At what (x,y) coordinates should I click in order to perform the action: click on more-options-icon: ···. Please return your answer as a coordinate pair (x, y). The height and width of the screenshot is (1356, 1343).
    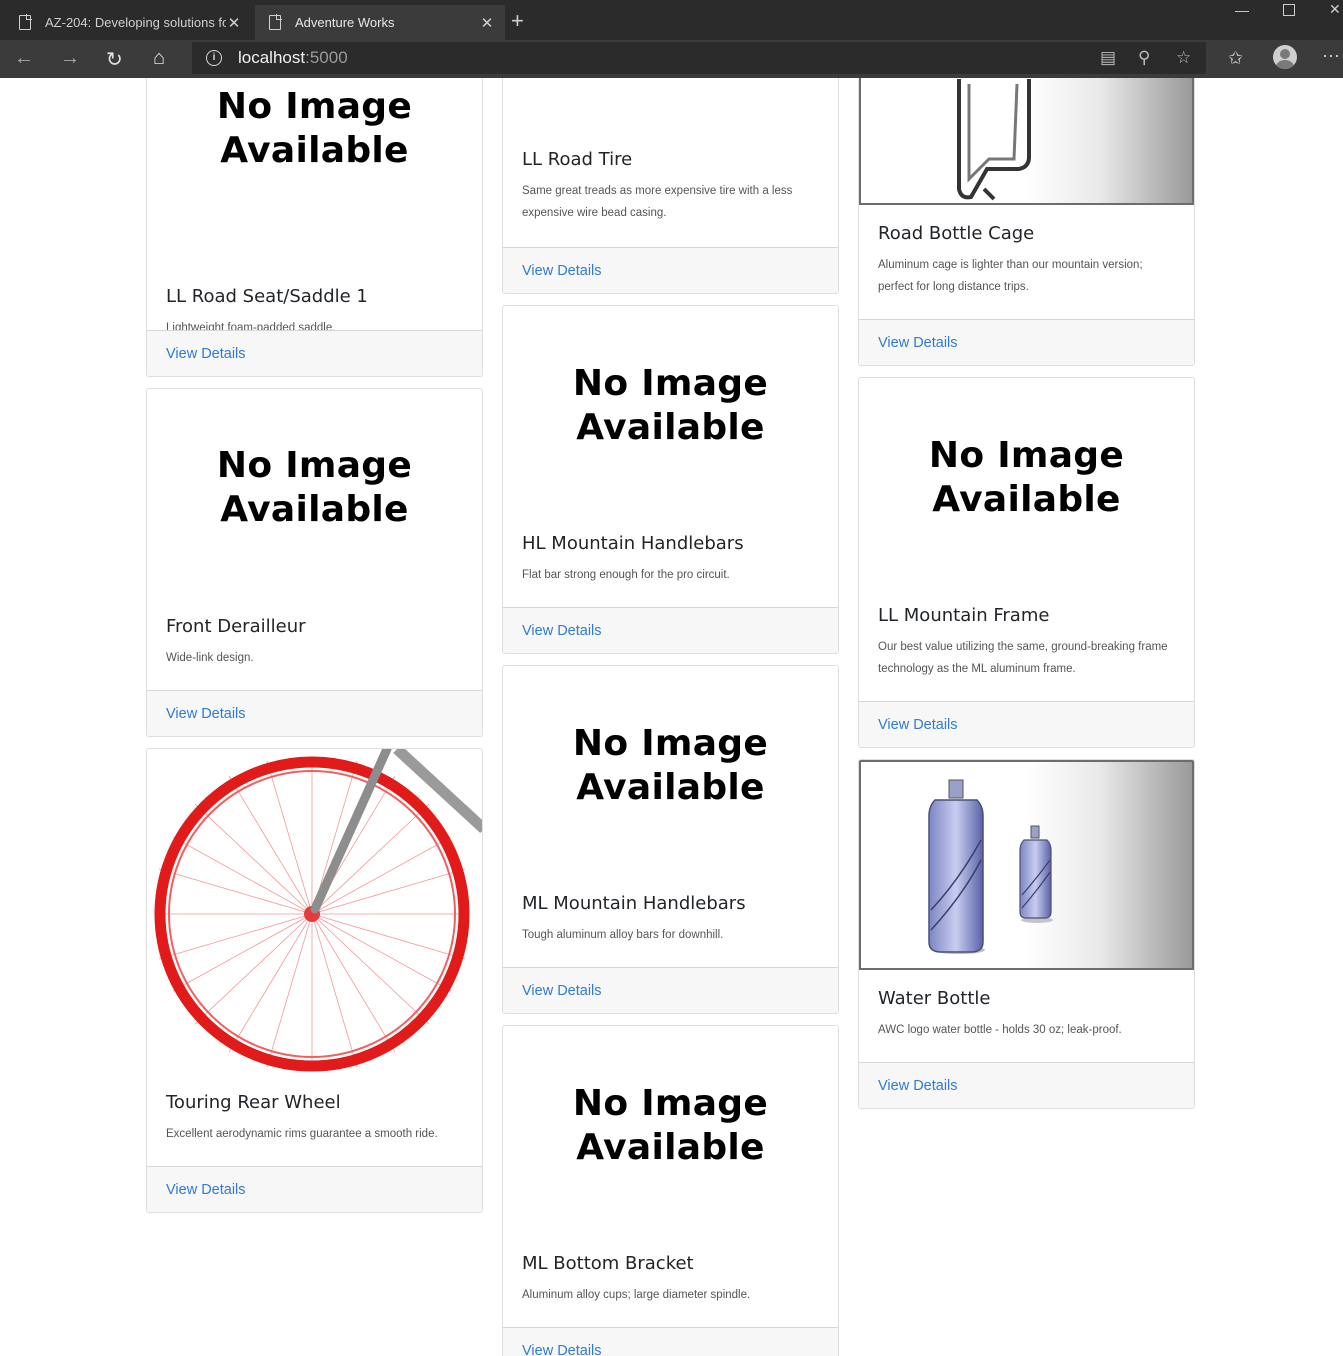
    Looking at the image, I should click on (1331, 55).